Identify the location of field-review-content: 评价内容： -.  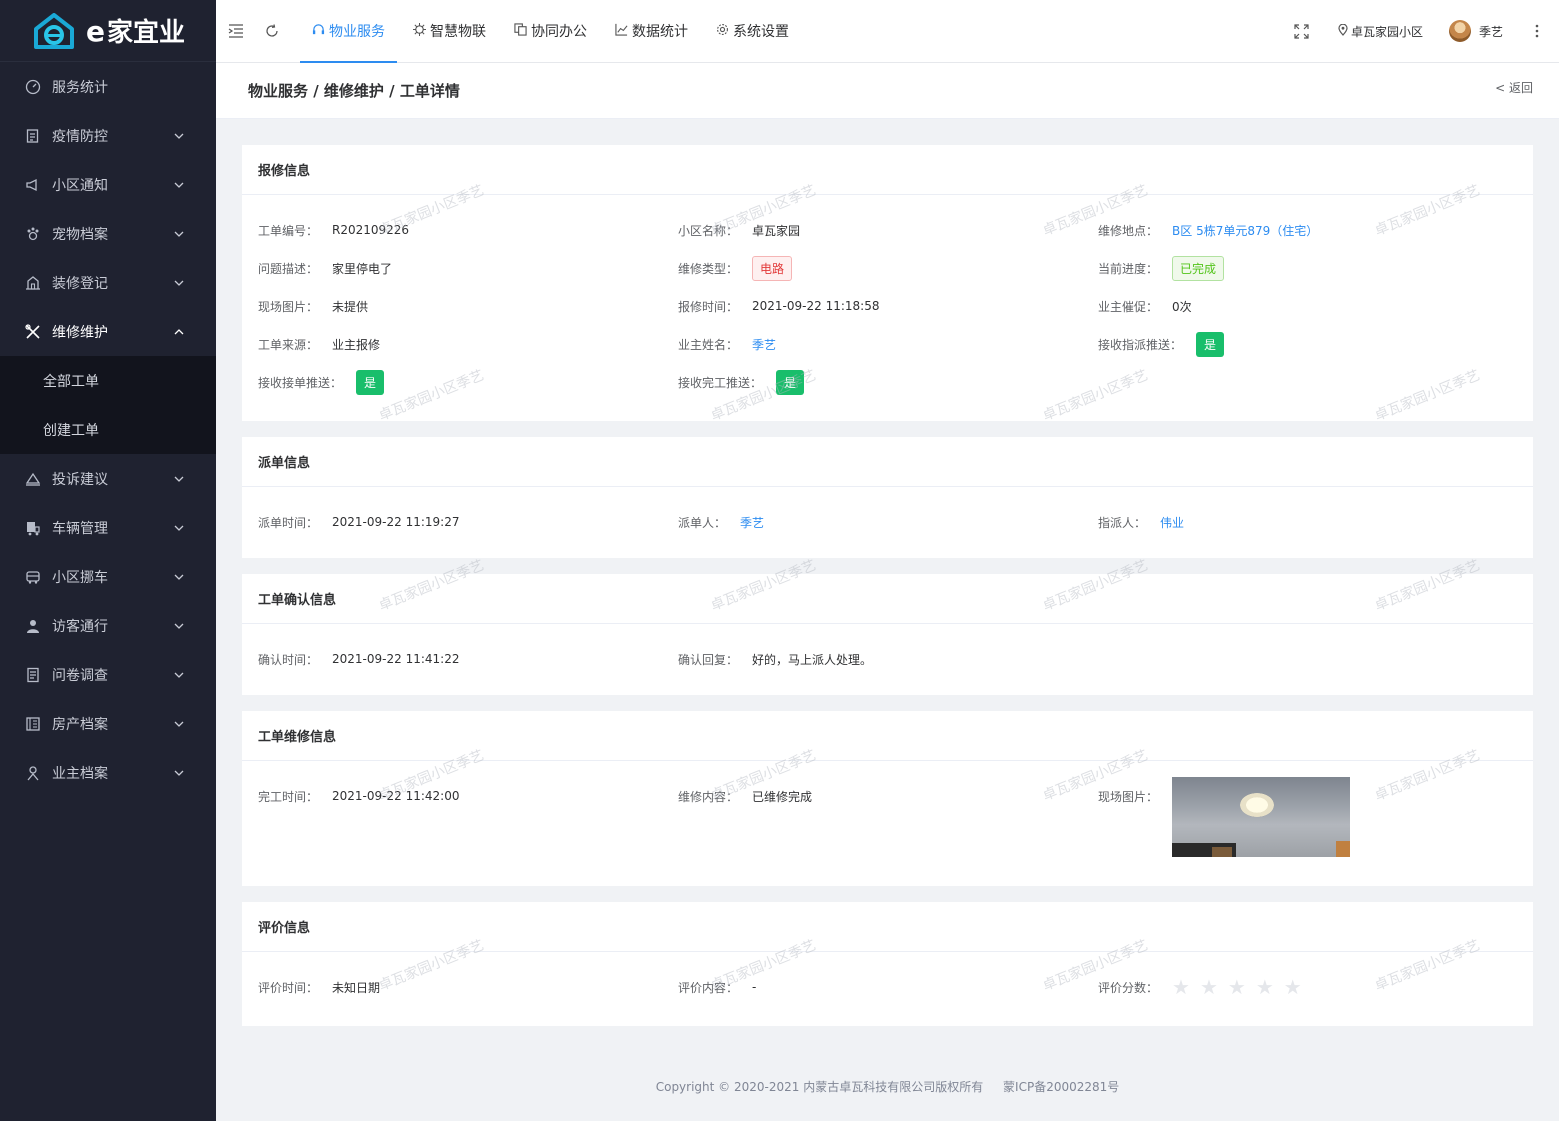
(717, 987).